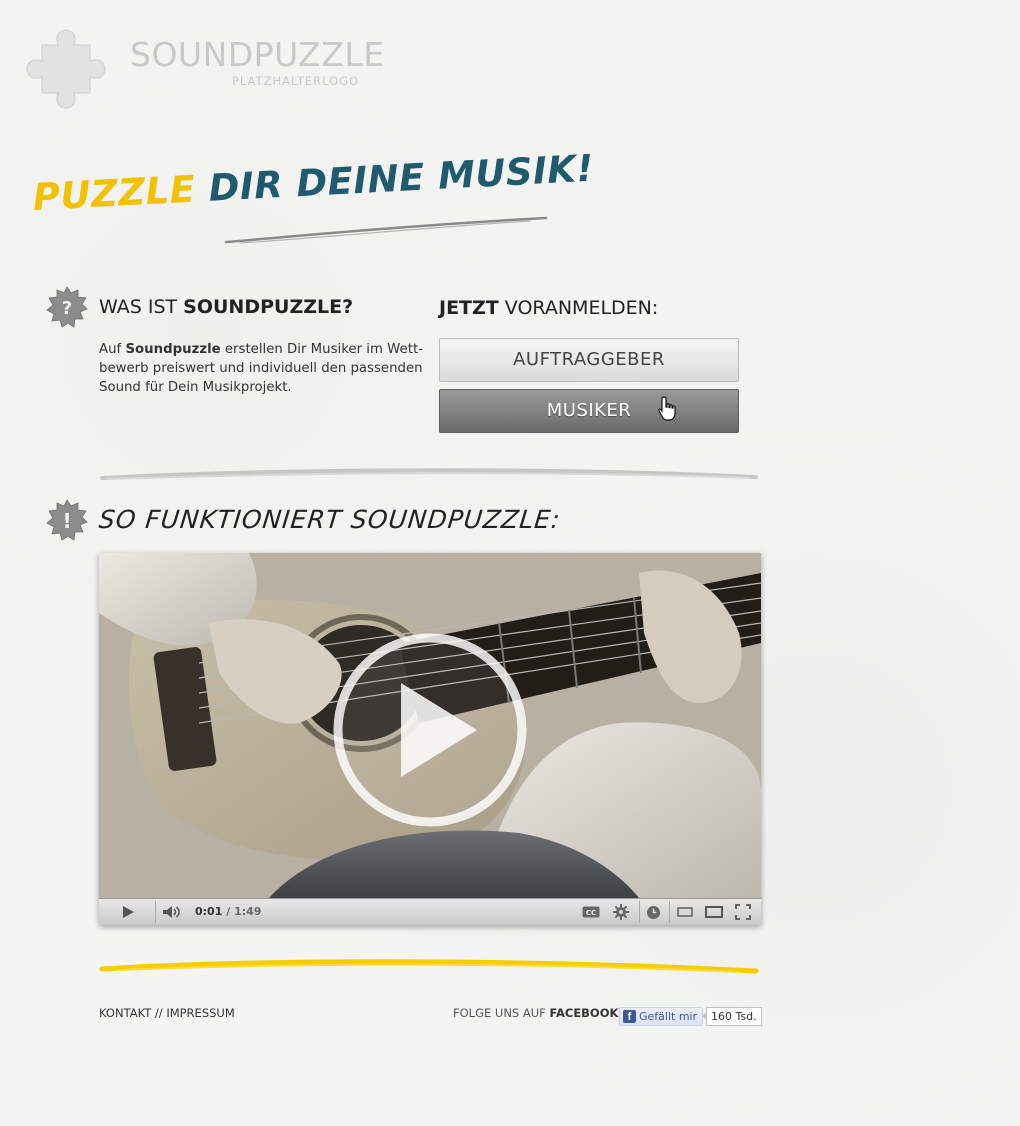  What do you see at coordinates (257, 54) in the screenshot?
I see `logo-title: SOUNDPUZZLE` at bounding box center [257, 54].